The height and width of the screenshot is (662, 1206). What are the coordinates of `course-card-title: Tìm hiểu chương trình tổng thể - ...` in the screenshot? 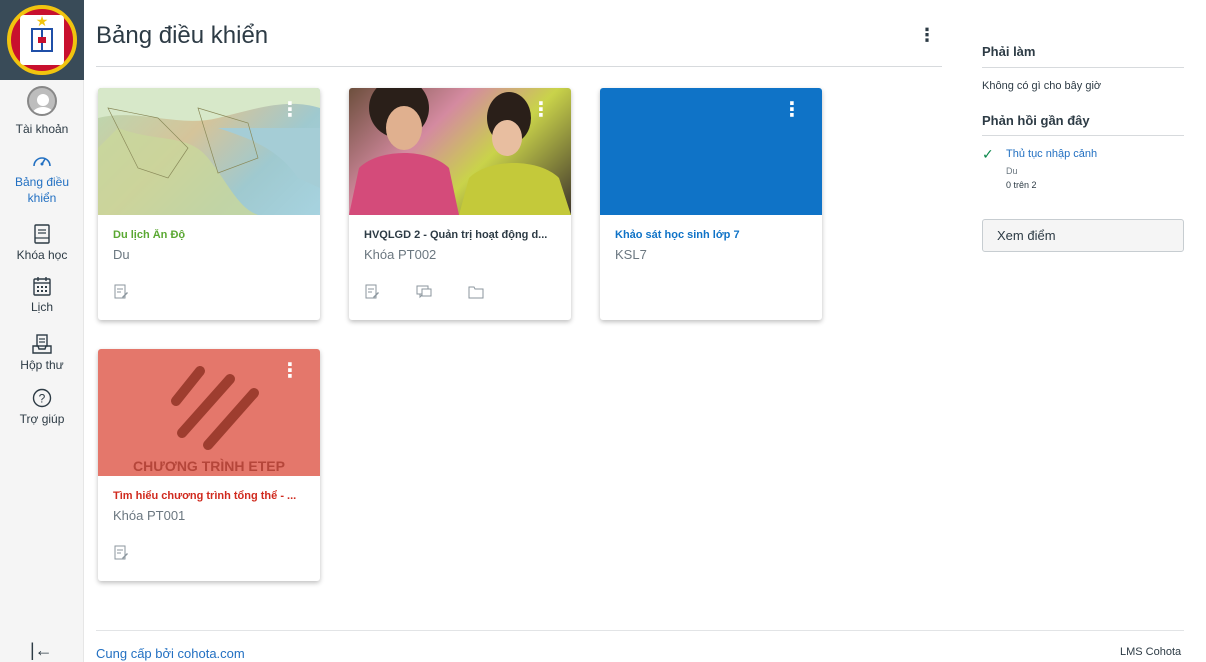 It's located at (210, 496).